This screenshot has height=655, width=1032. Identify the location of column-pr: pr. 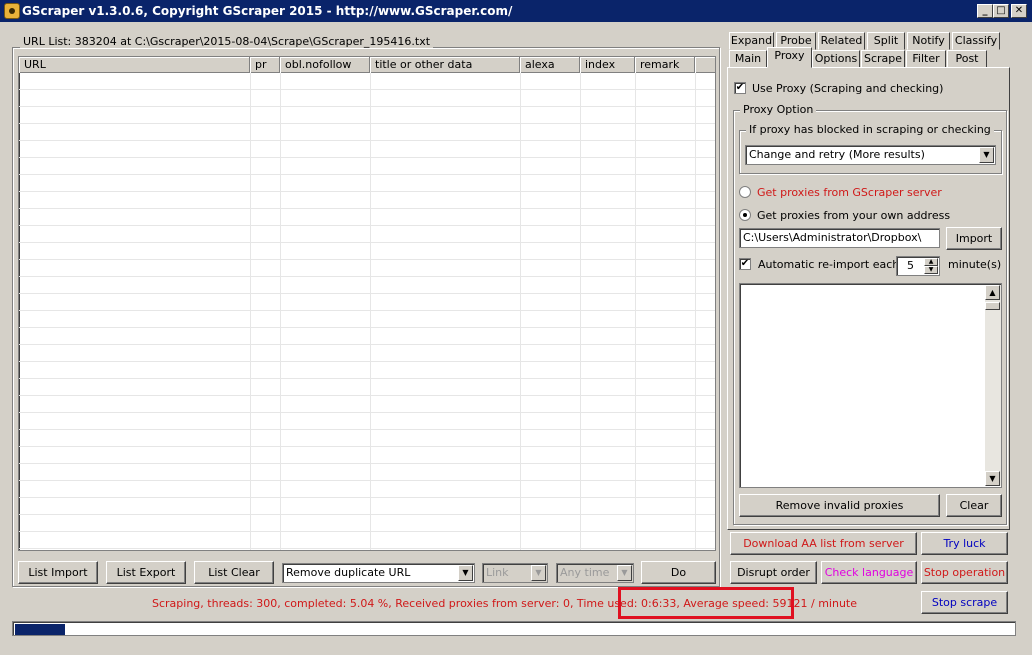
(265, 65).